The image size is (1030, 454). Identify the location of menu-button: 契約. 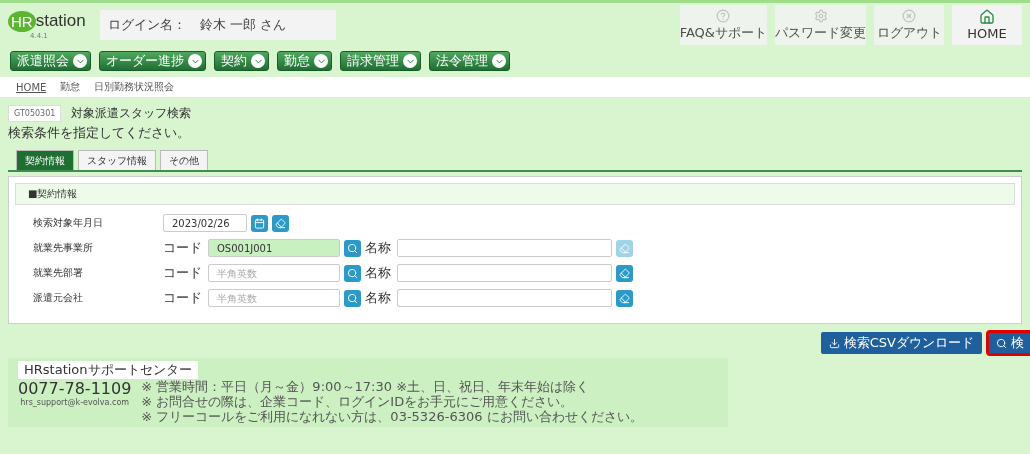
(241, 61).